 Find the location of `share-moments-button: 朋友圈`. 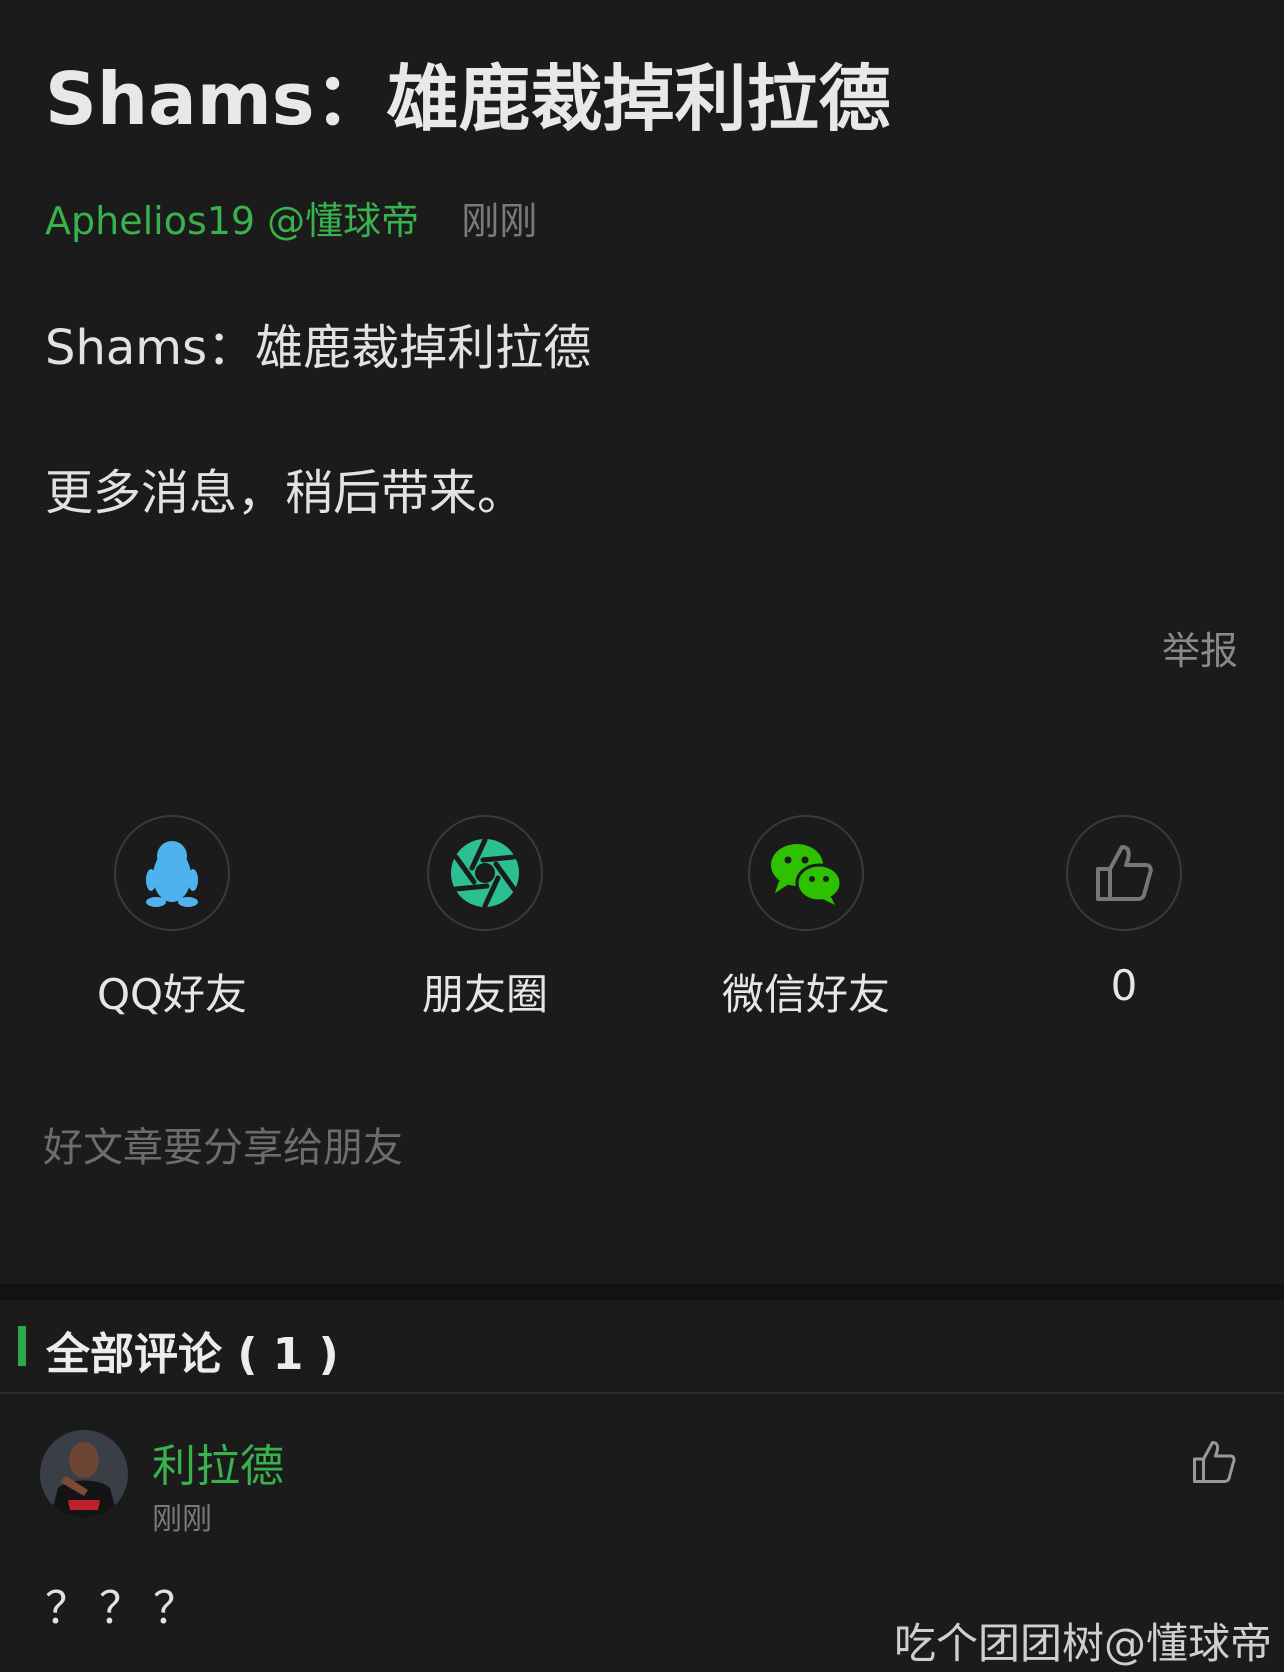

share-moments-button: 朋友圈 is located at coordinates (485, 918).